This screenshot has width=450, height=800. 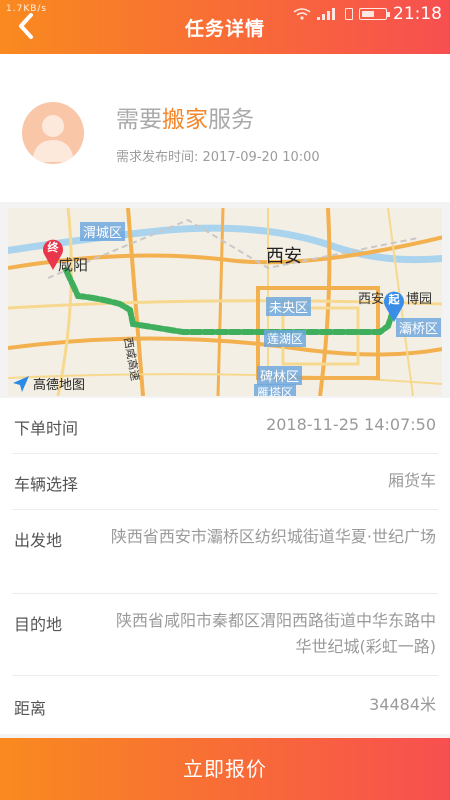 What do you see at coordinates (225, 426) in the screenshot?
I see `order-time-row: 下单时间 2018-11-25 14:07:50` at bounding box center [225, 426].